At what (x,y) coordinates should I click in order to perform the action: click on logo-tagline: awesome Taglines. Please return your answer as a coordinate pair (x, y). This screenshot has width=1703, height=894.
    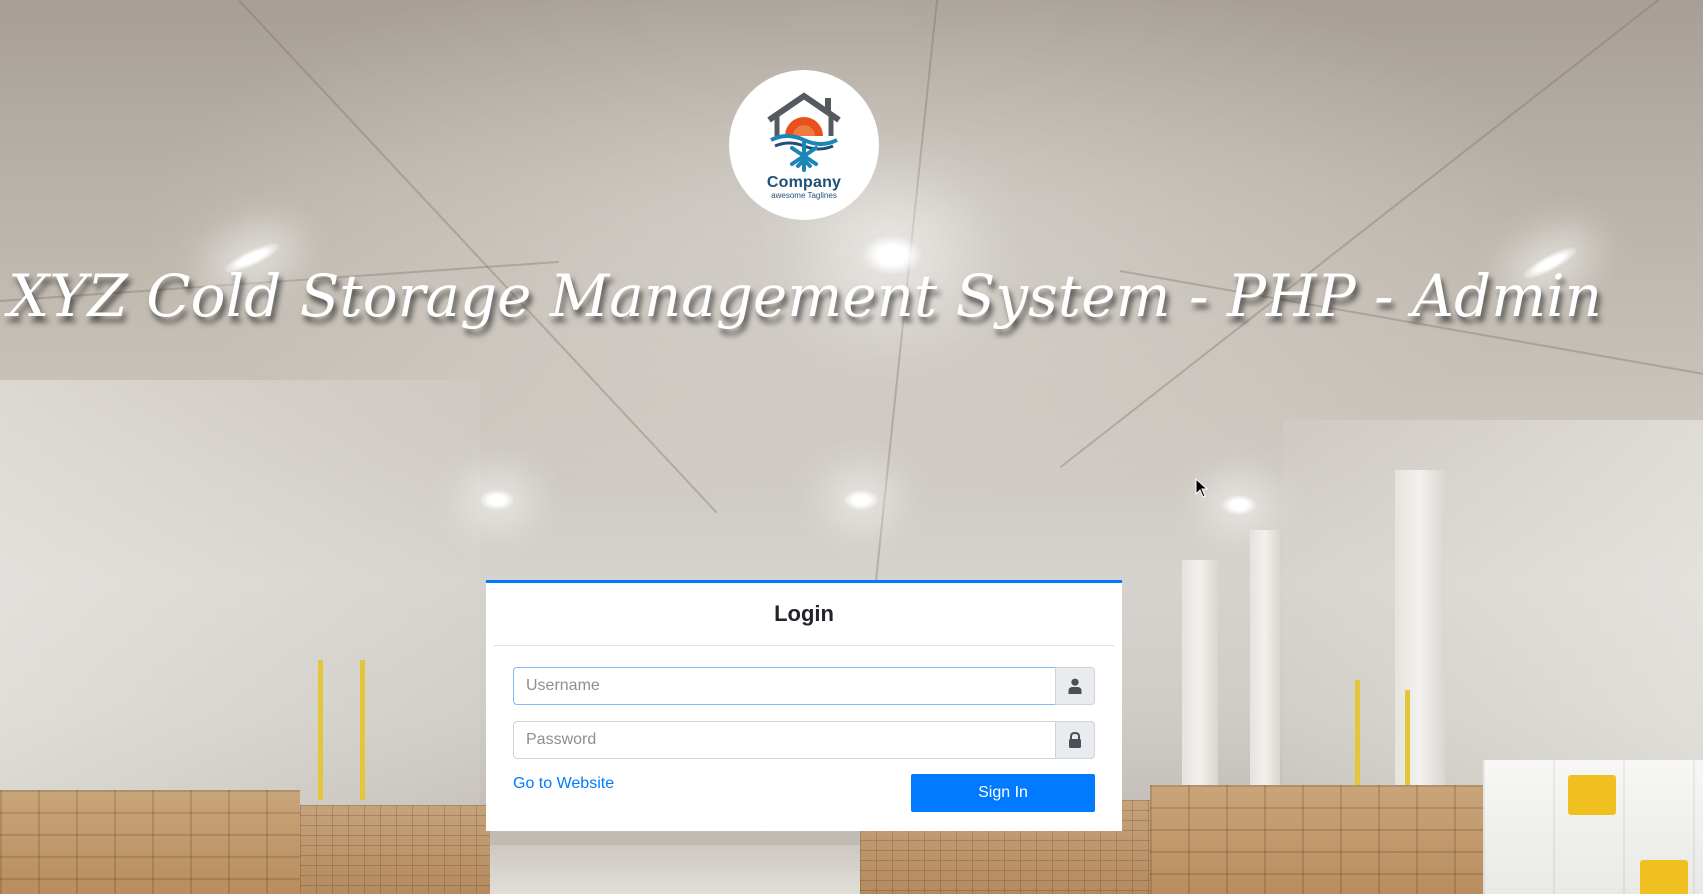
    Looking at the image, I should click on (804, 195).